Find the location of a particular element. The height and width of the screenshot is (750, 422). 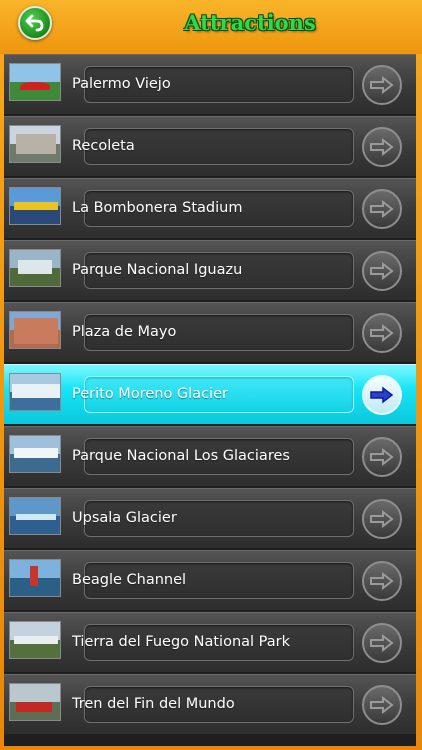

list-item-label: Upsala Glacier is located at coordinates (124, 518).